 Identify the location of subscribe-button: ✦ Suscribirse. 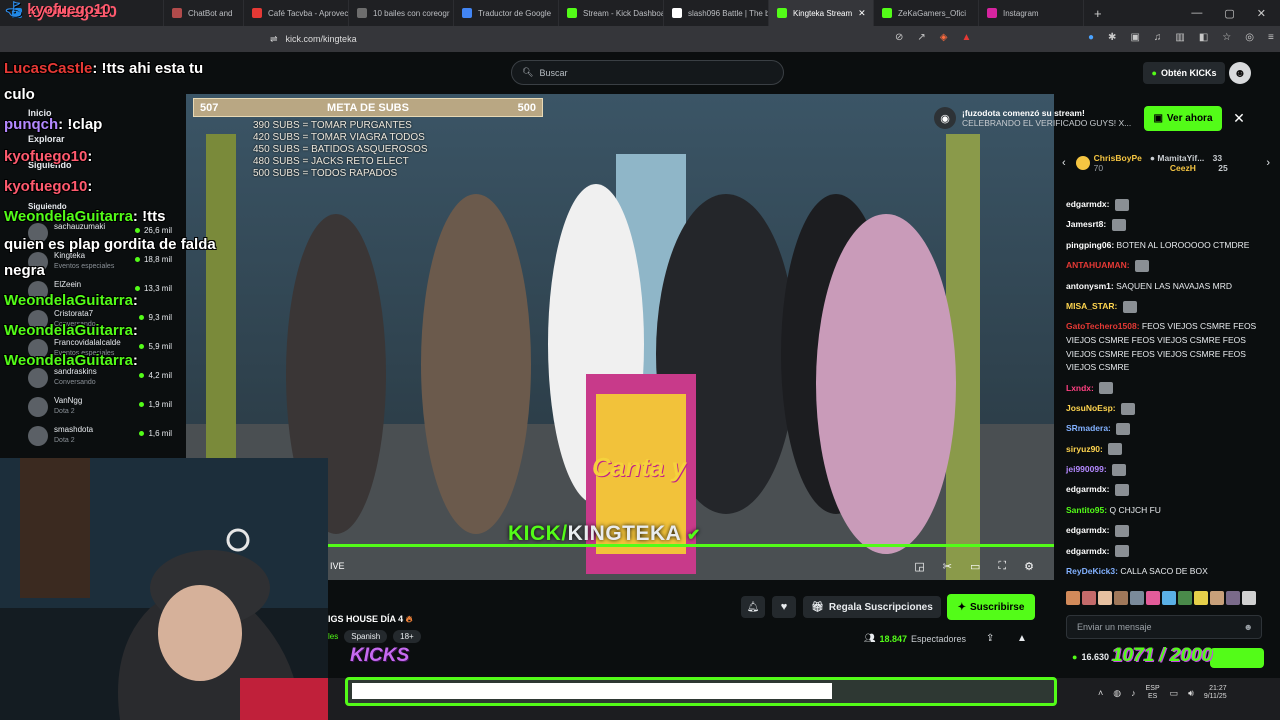
(991, 607).